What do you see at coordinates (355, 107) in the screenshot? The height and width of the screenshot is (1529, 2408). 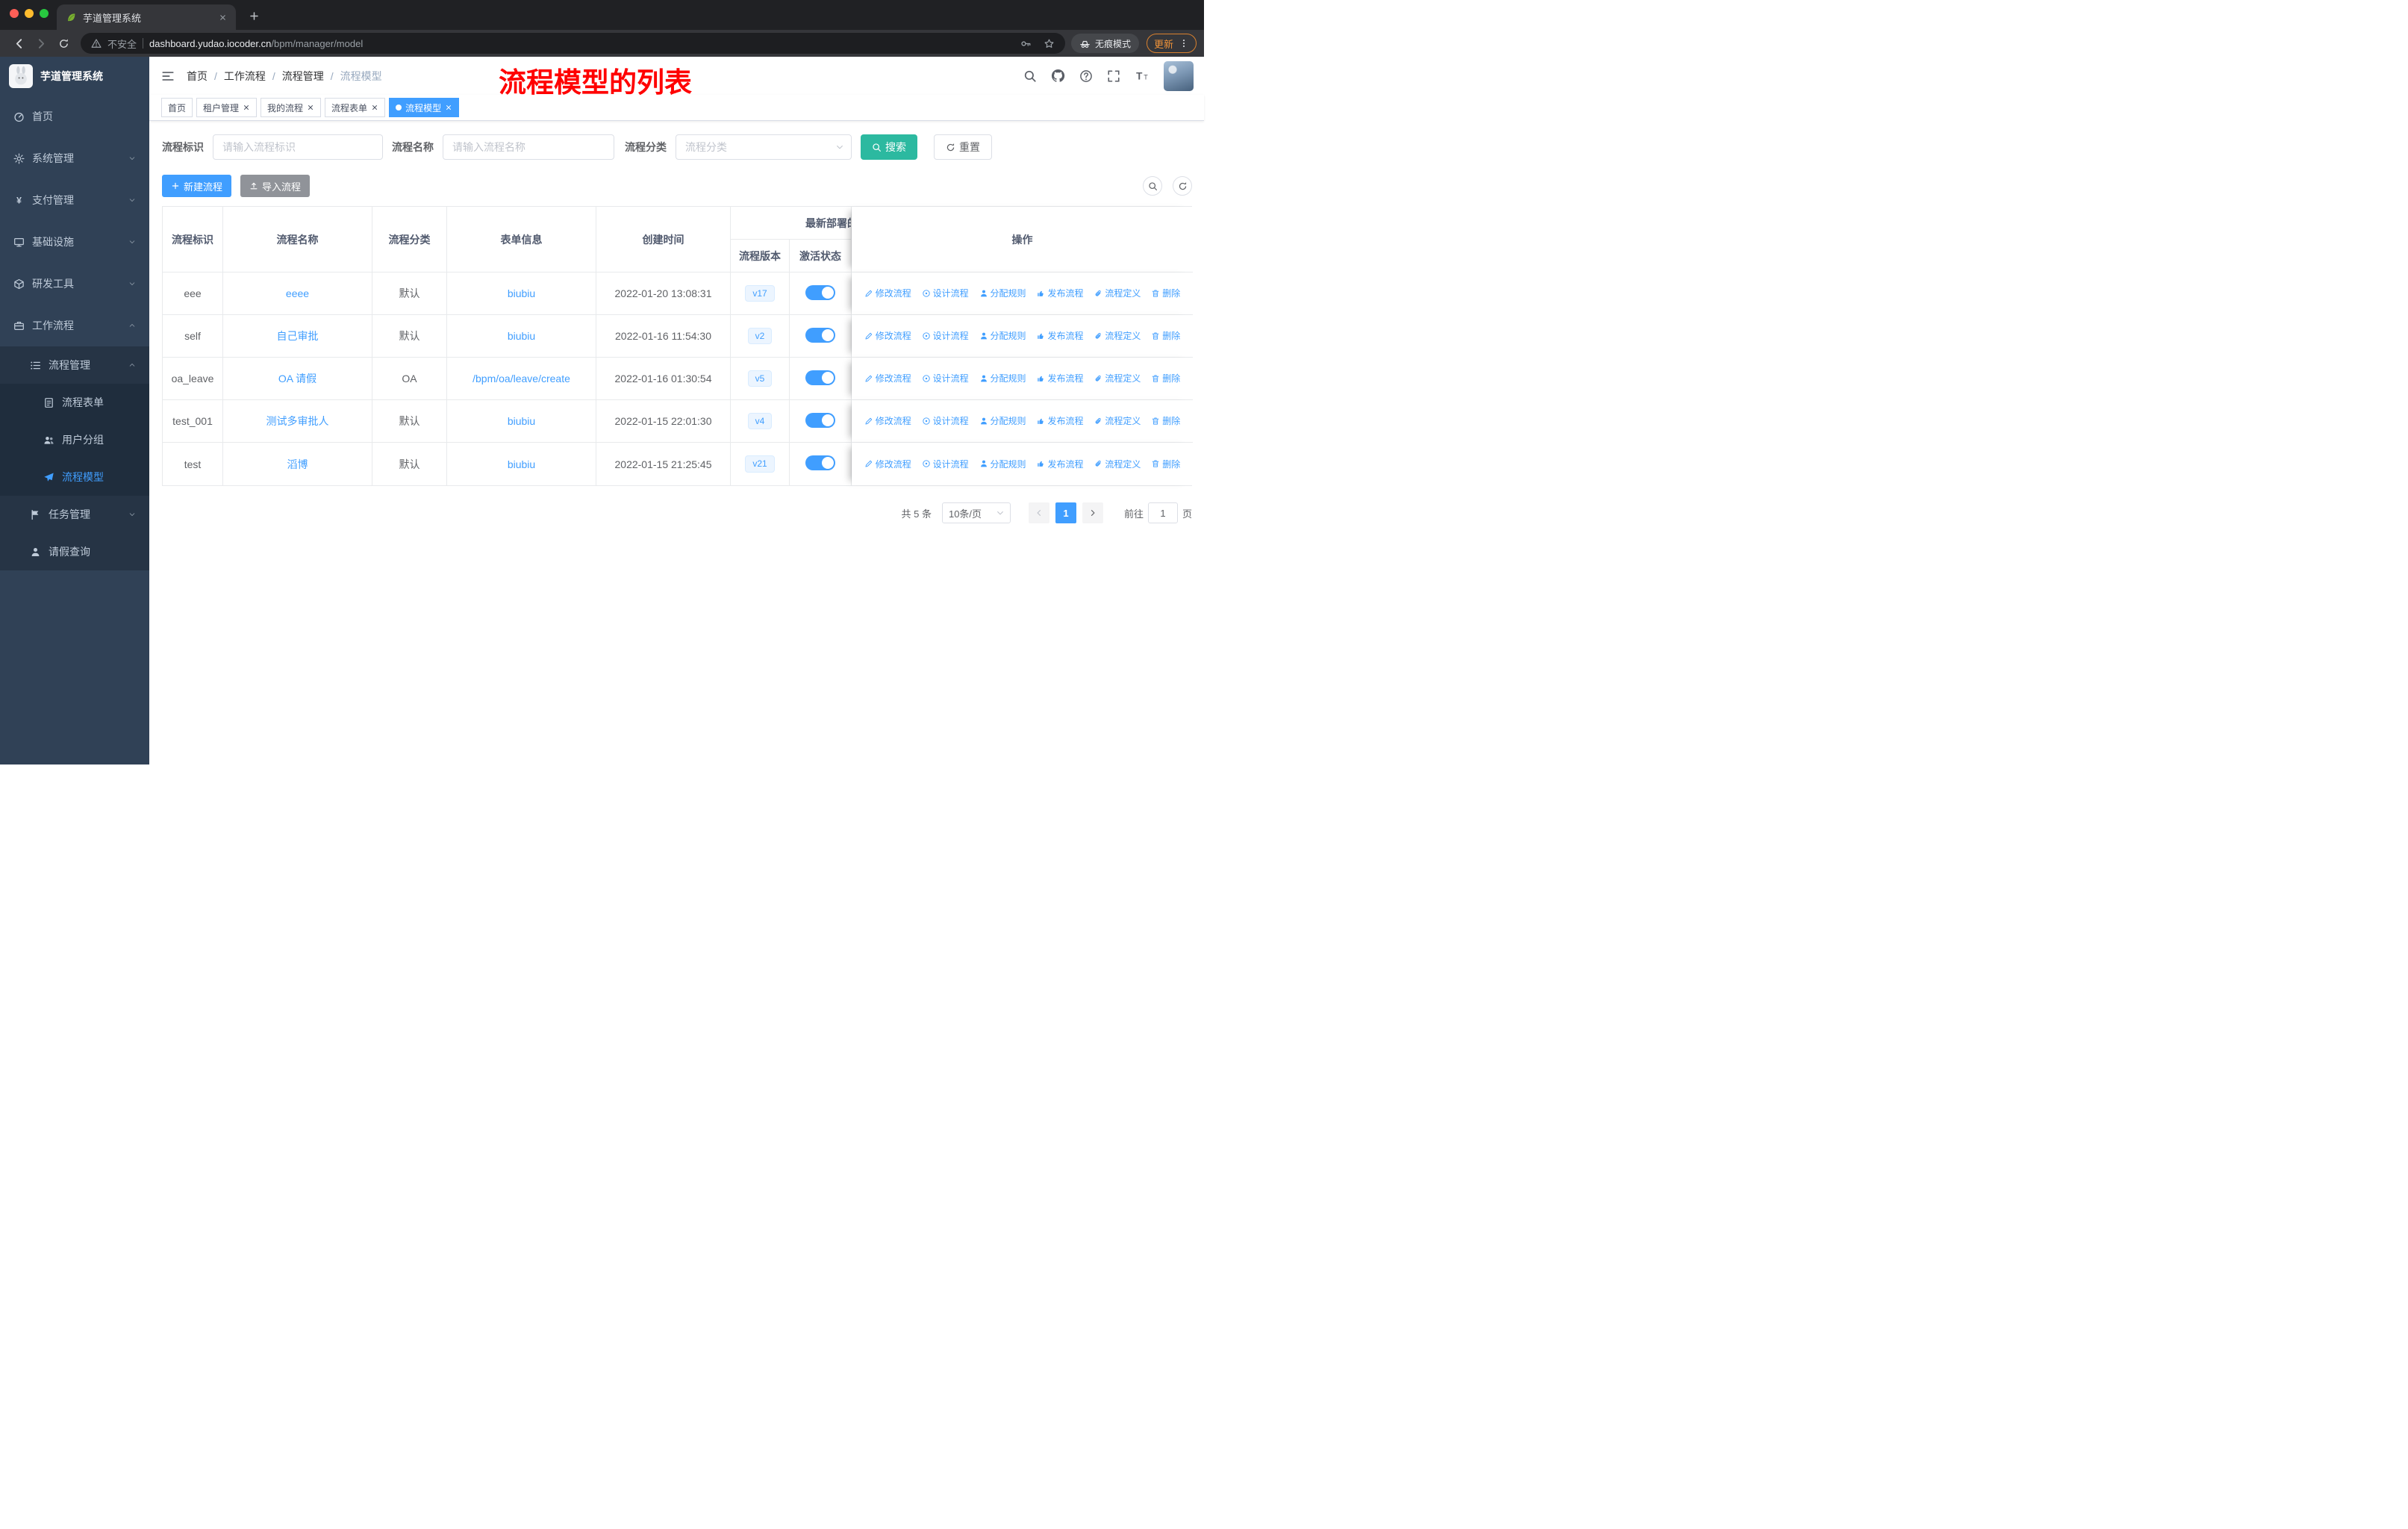 I see `tag-process-form: 流程表单` at bounding box center [355, 107].